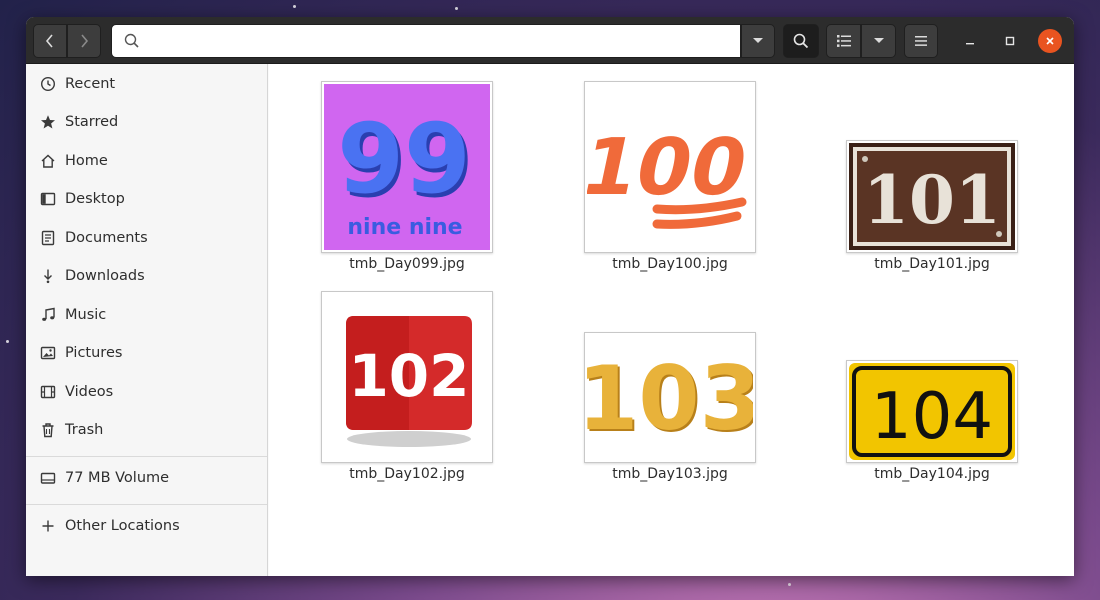  Describe the element at coordinates (932, 417) in the screenshot. I see `svg-text: 104` at that location.